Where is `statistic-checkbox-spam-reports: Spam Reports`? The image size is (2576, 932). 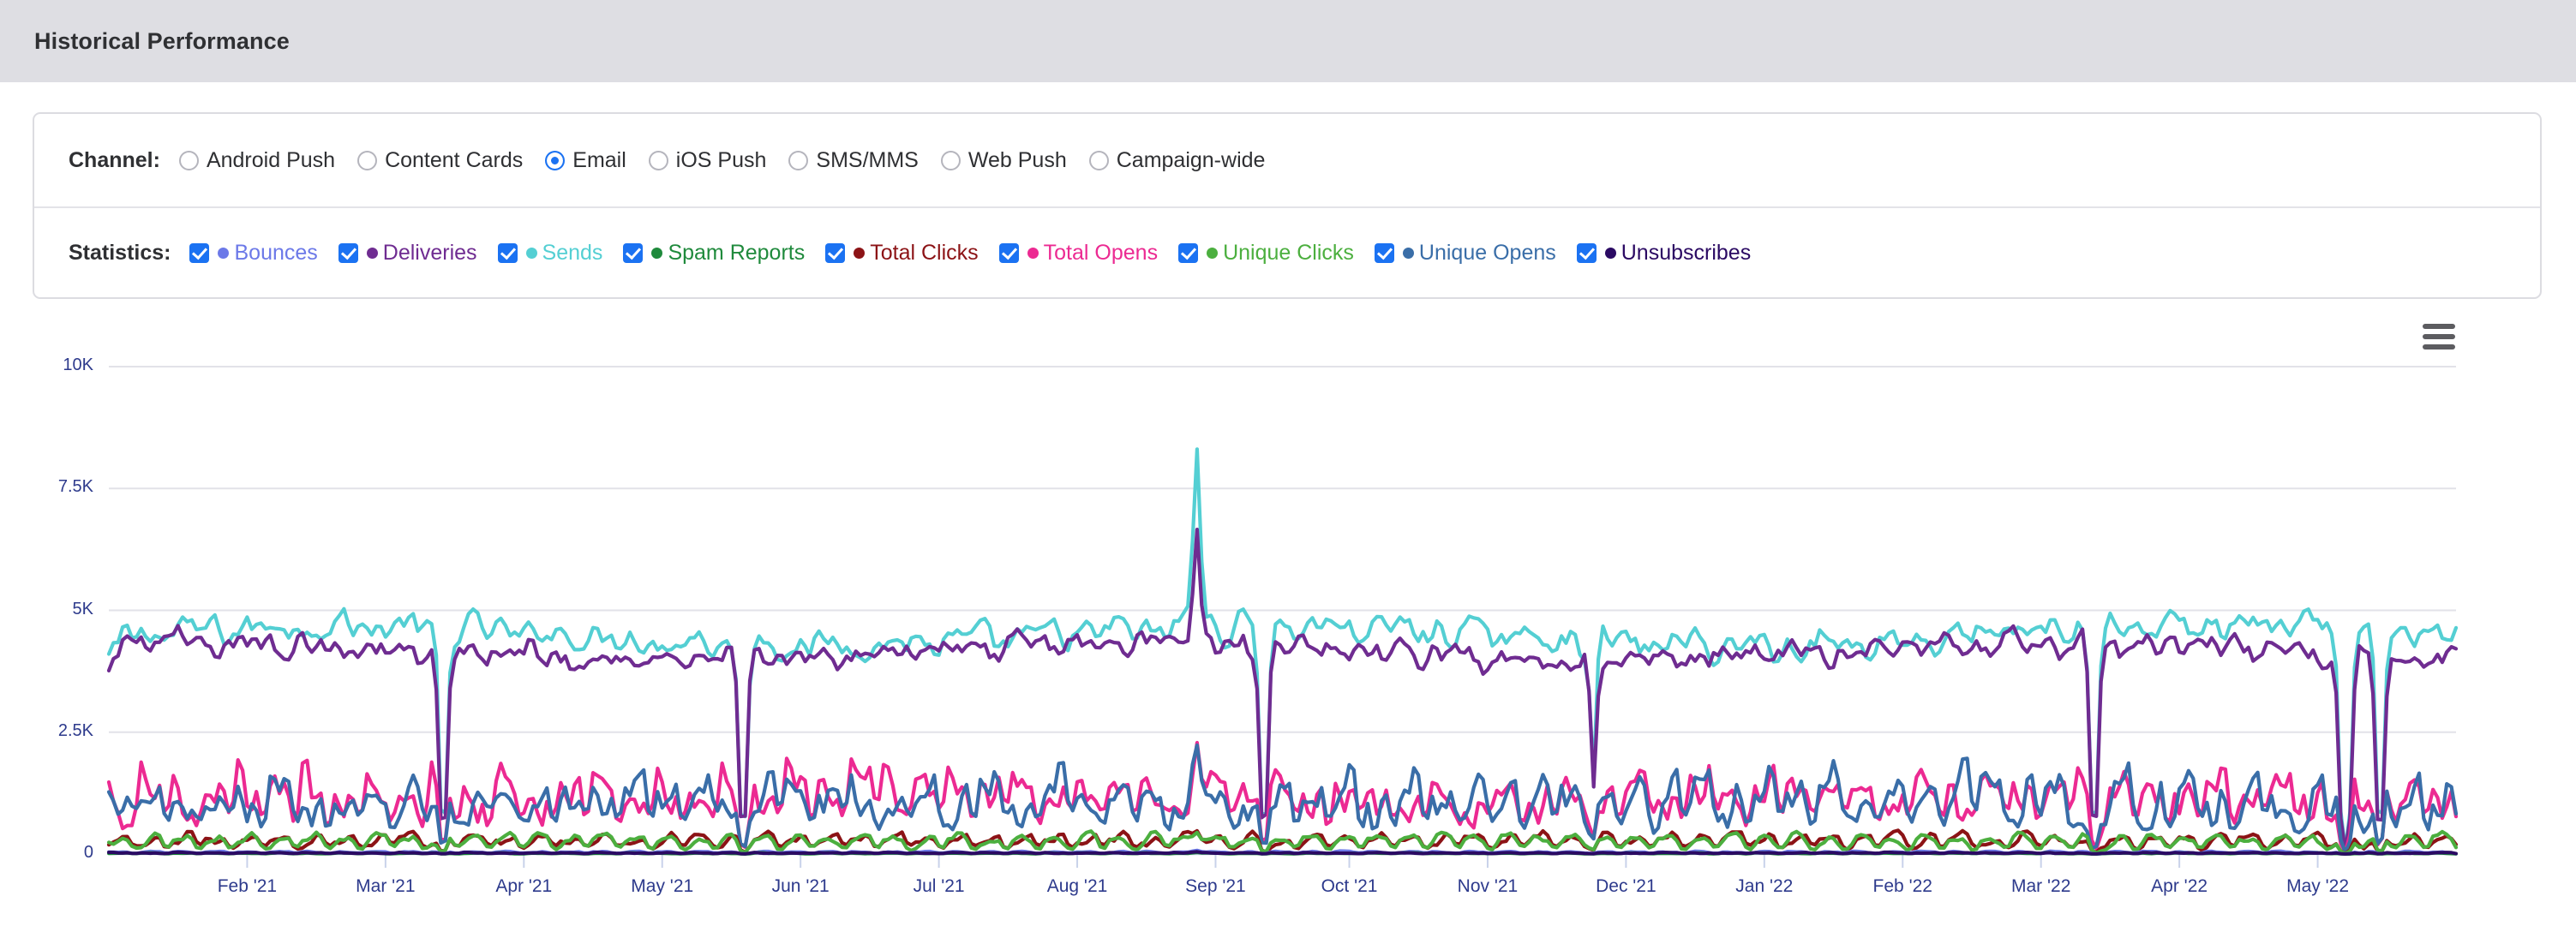
statistic-checkbox-spam-reports: Spam Reports is located at coordinates (714, 253).